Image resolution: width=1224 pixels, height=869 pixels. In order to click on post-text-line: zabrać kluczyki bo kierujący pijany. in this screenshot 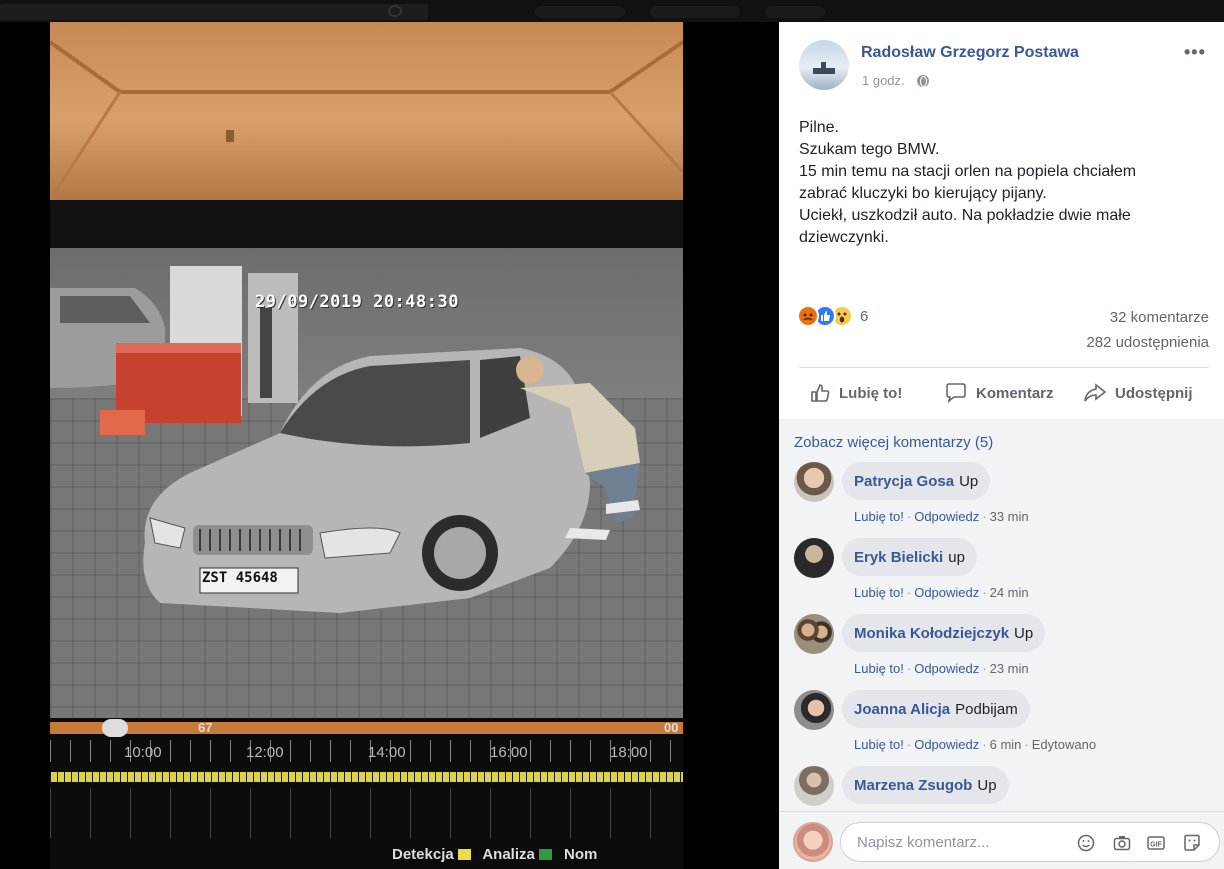, I will do `click(923, 193)`.